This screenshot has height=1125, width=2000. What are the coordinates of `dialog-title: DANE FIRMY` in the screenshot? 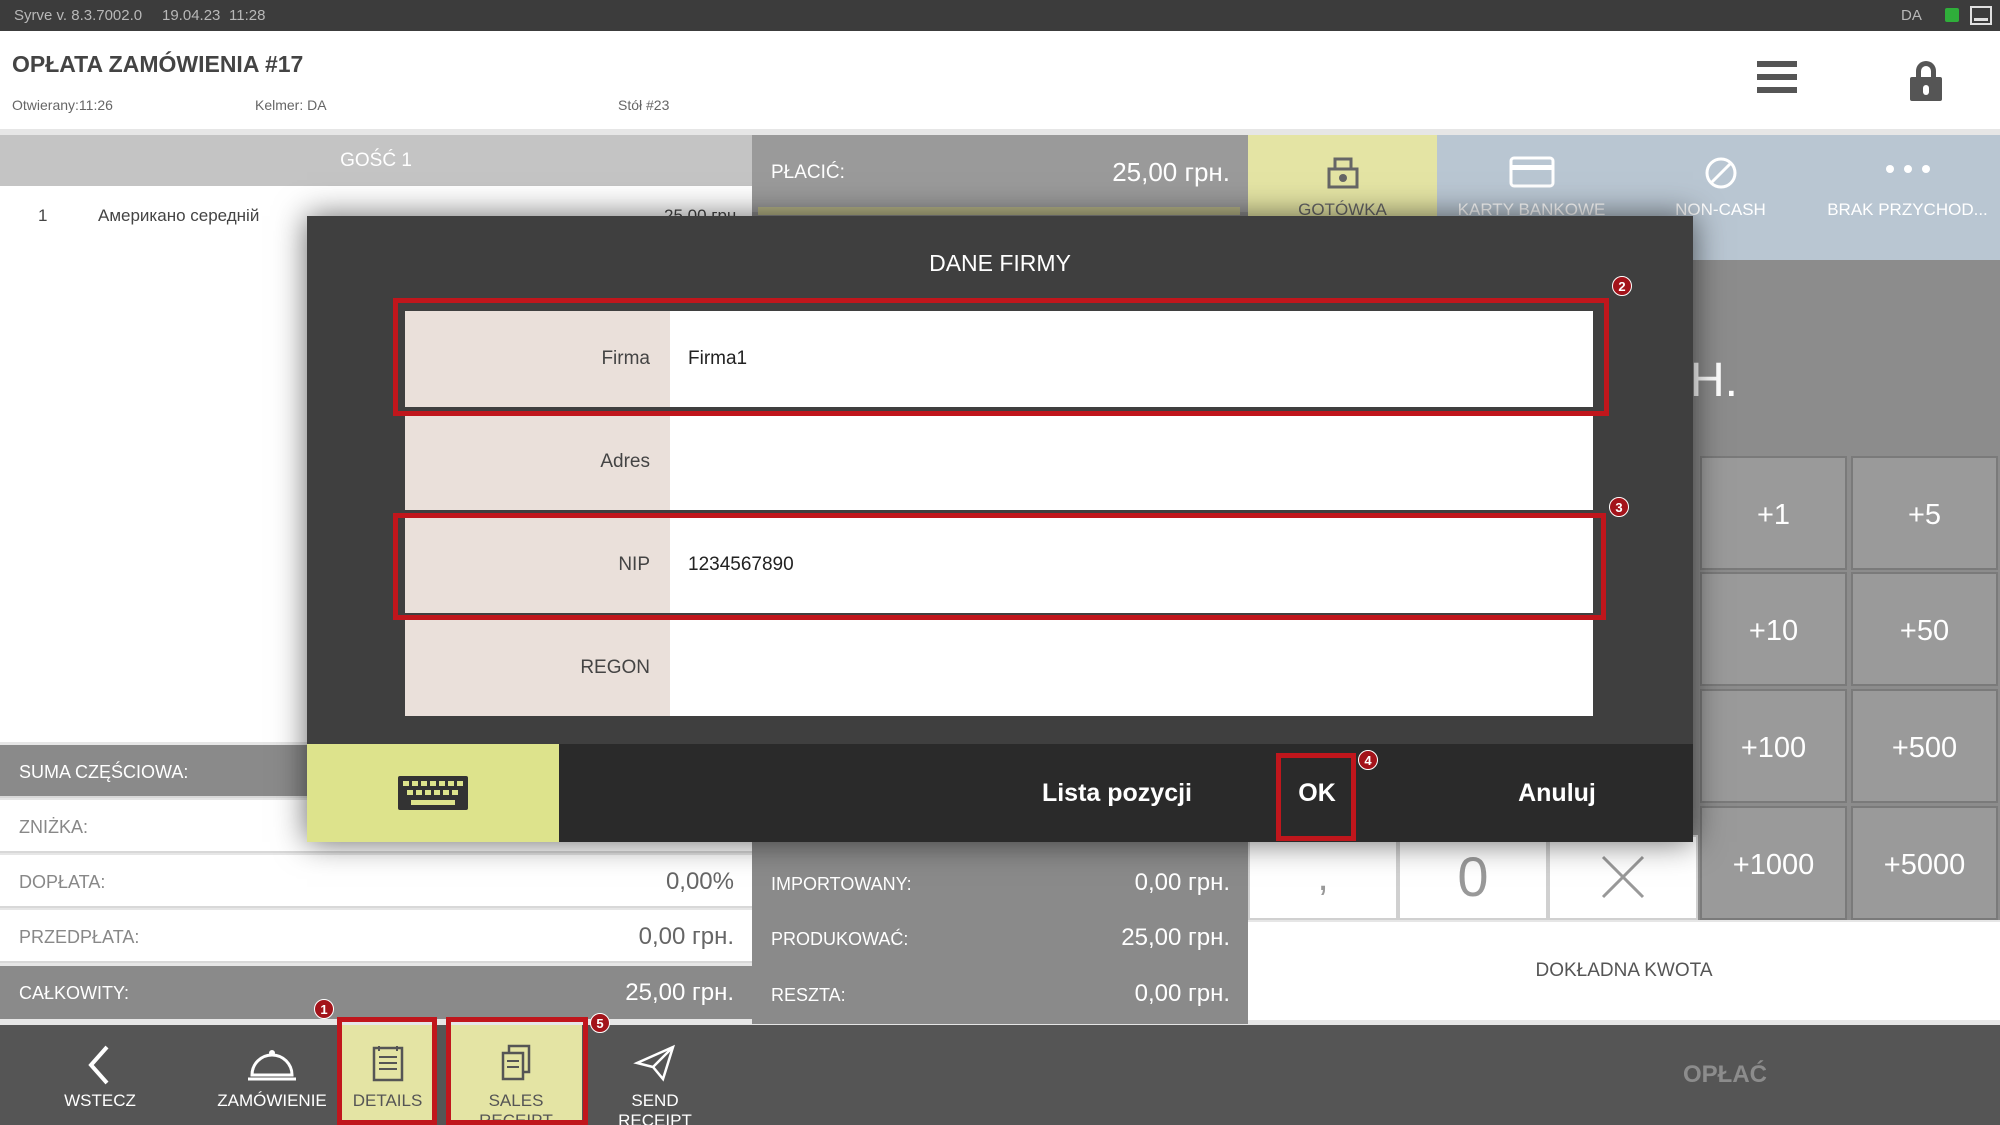 It's located at (1000, 263).